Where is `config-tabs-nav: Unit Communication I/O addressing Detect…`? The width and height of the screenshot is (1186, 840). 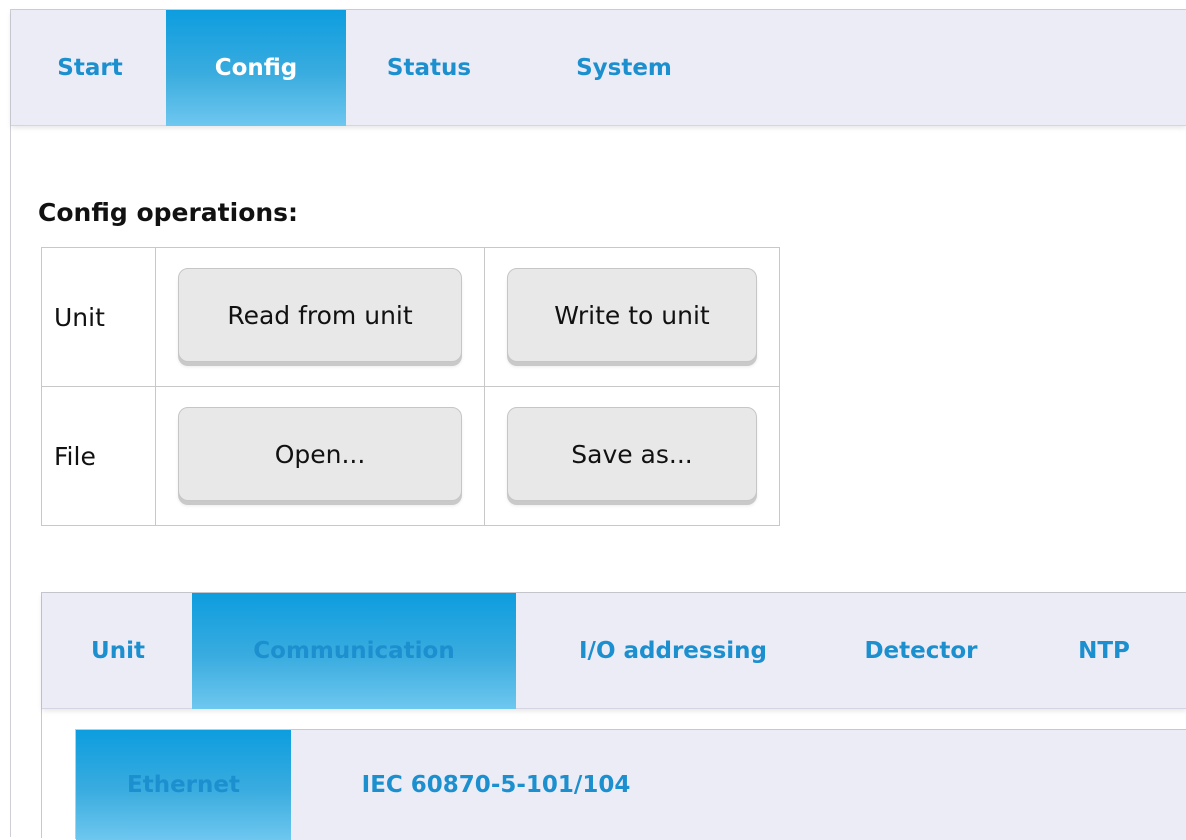 config-tabs-nav: Unit Communication I/O addressing Detect… is located at coordinates (614, 651).